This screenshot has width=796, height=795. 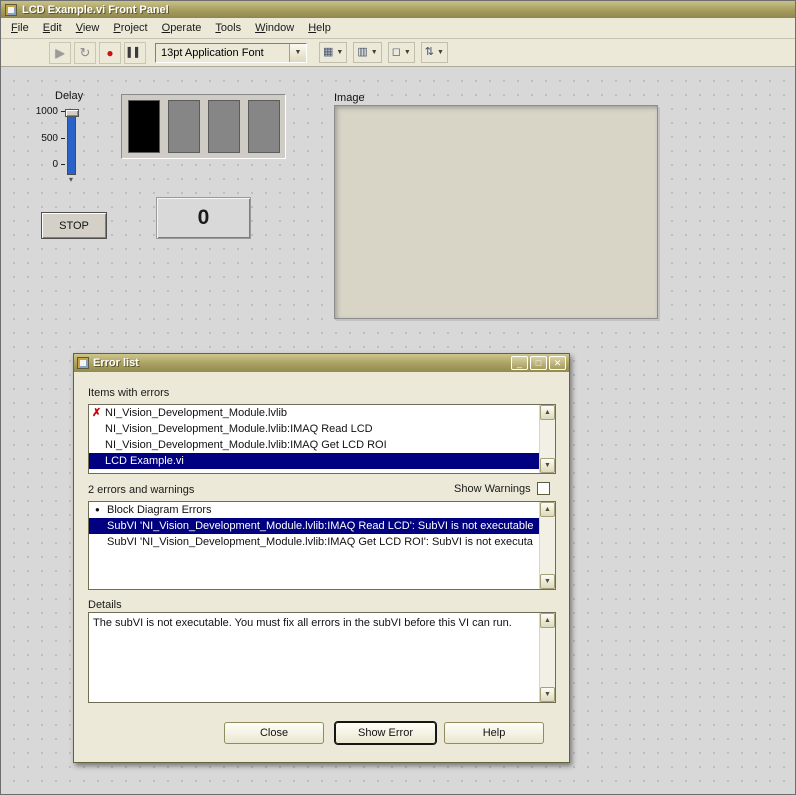 I want to click on numeric-indicator: 0, so click(x=203, y=218).